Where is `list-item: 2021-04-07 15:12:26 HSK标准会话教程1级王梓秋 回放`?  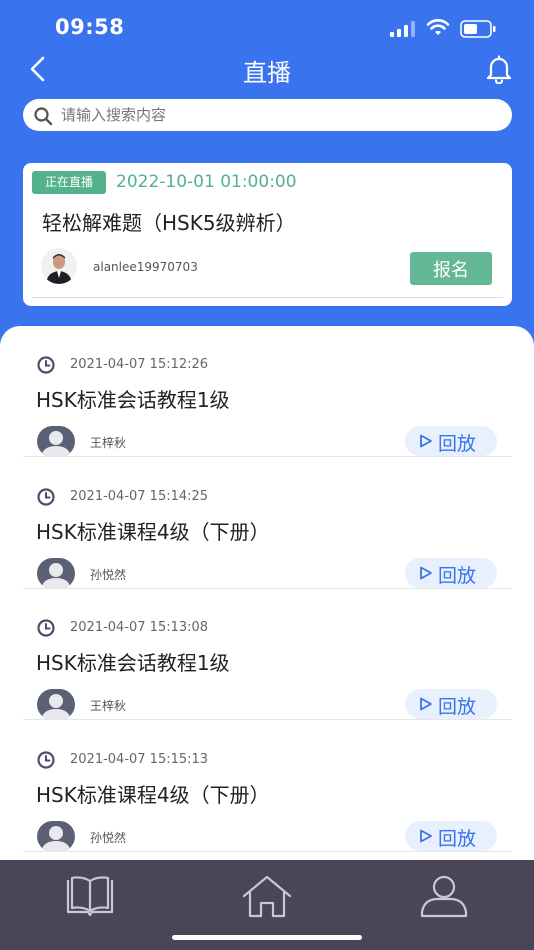
list-item: 2021-04-07 15:12:26 HSK标准会话教程1级王梓秋 回放 is located at coordinates (267, 391).